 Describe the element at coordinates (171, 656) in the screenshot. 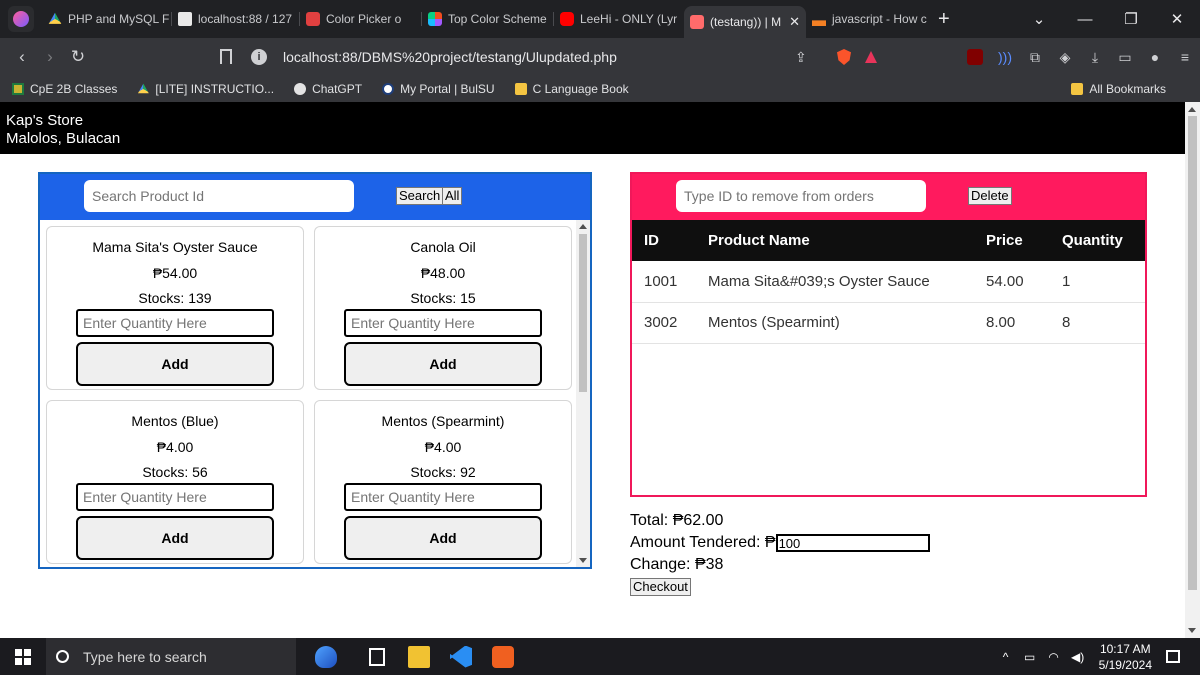

I see `taskbar-search: Type here to search` at that location.